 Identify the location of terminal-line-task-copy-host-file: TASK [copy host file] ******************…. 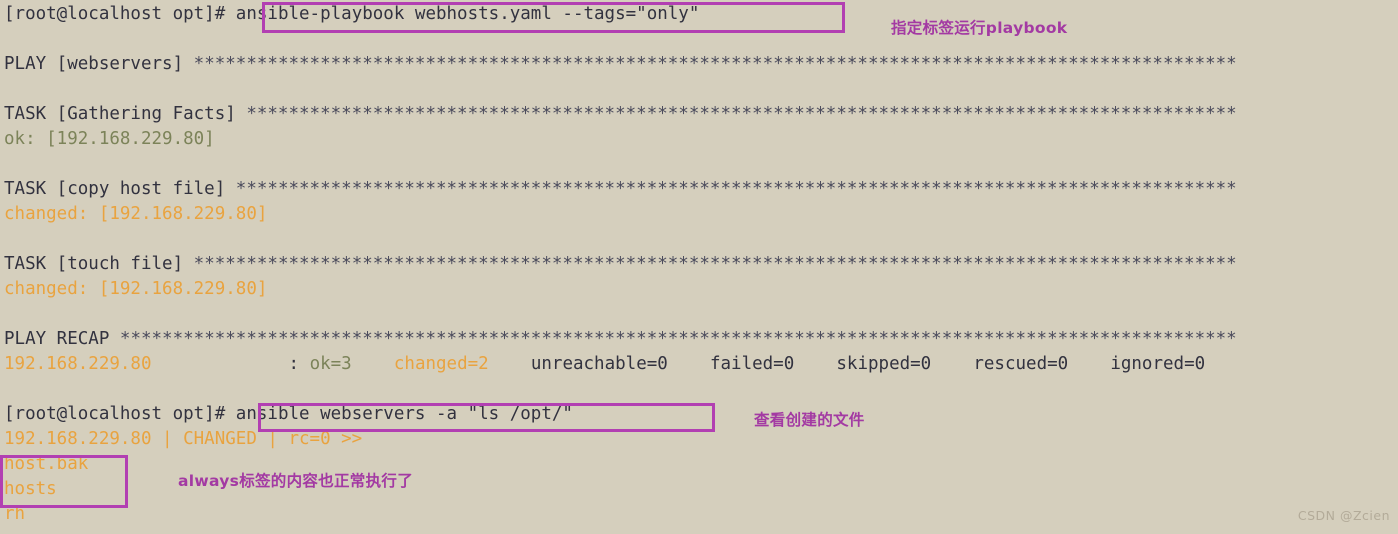
(701, 189).